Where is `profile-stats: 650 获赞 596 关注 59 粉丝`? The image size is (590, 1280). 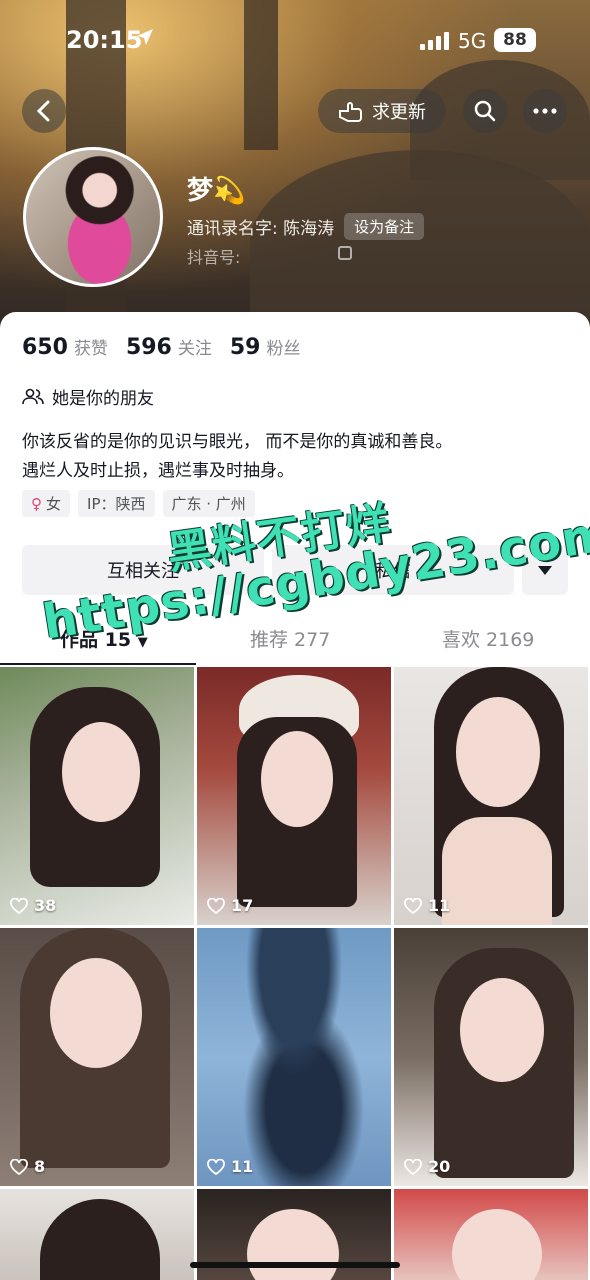 profile-stats: 650 获赞 596 关注 59 粉丝 is located at coordinates (161, 347).